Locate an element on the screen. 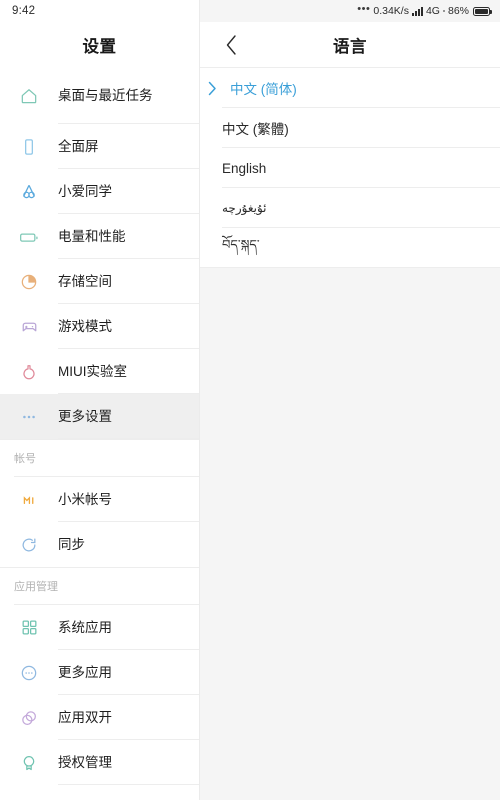 The width and height of the screenshot is (500, 800). sidebar-item-label: 同步 is located at coordinates (71, 544).